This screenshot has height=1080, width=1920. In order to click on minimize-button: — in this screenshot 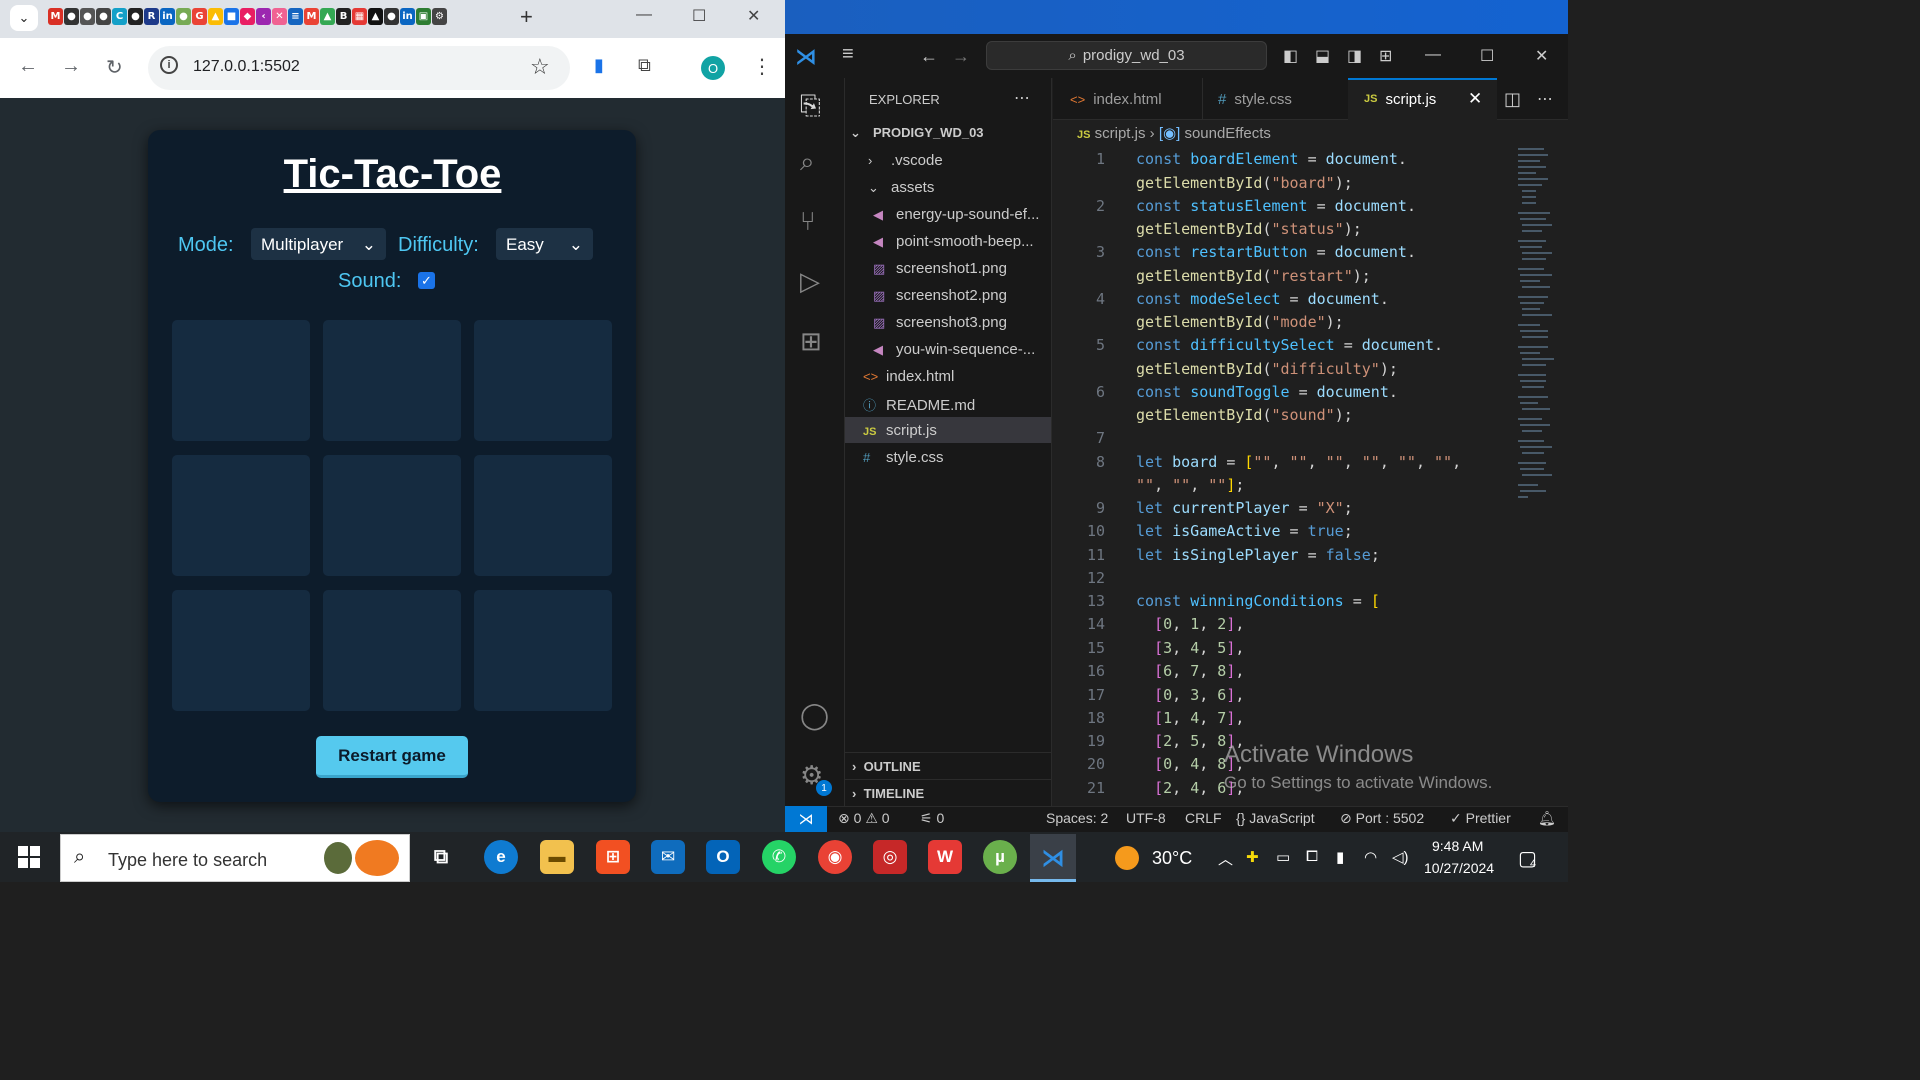, I will do `click(1433, 55)`.